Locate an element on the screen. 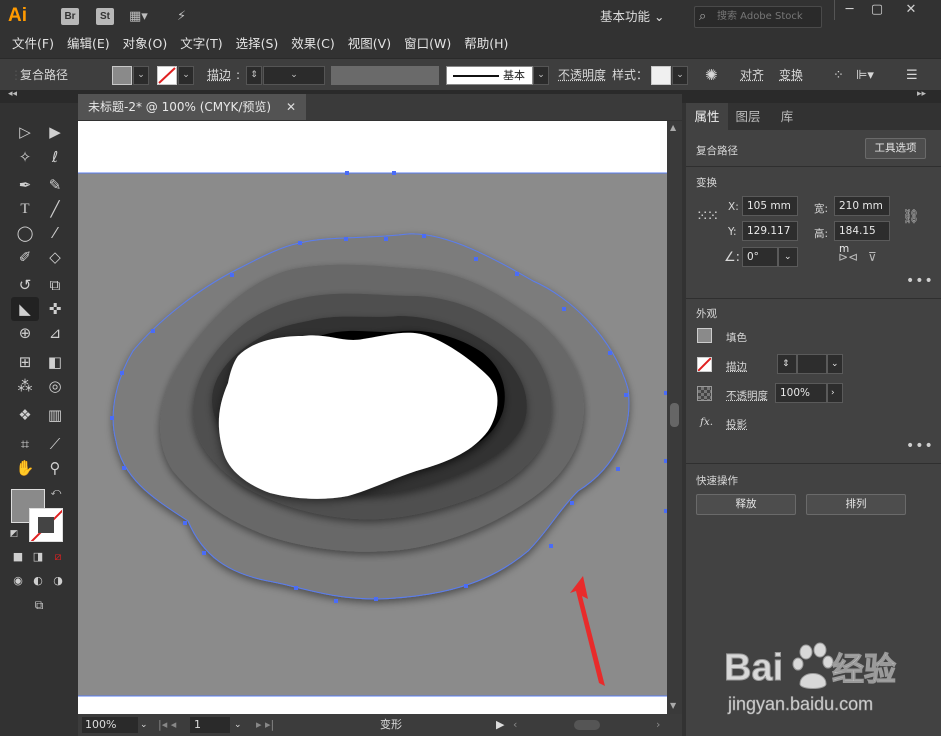  menu-select: 选择(S) is located at coordinates (259, 44).